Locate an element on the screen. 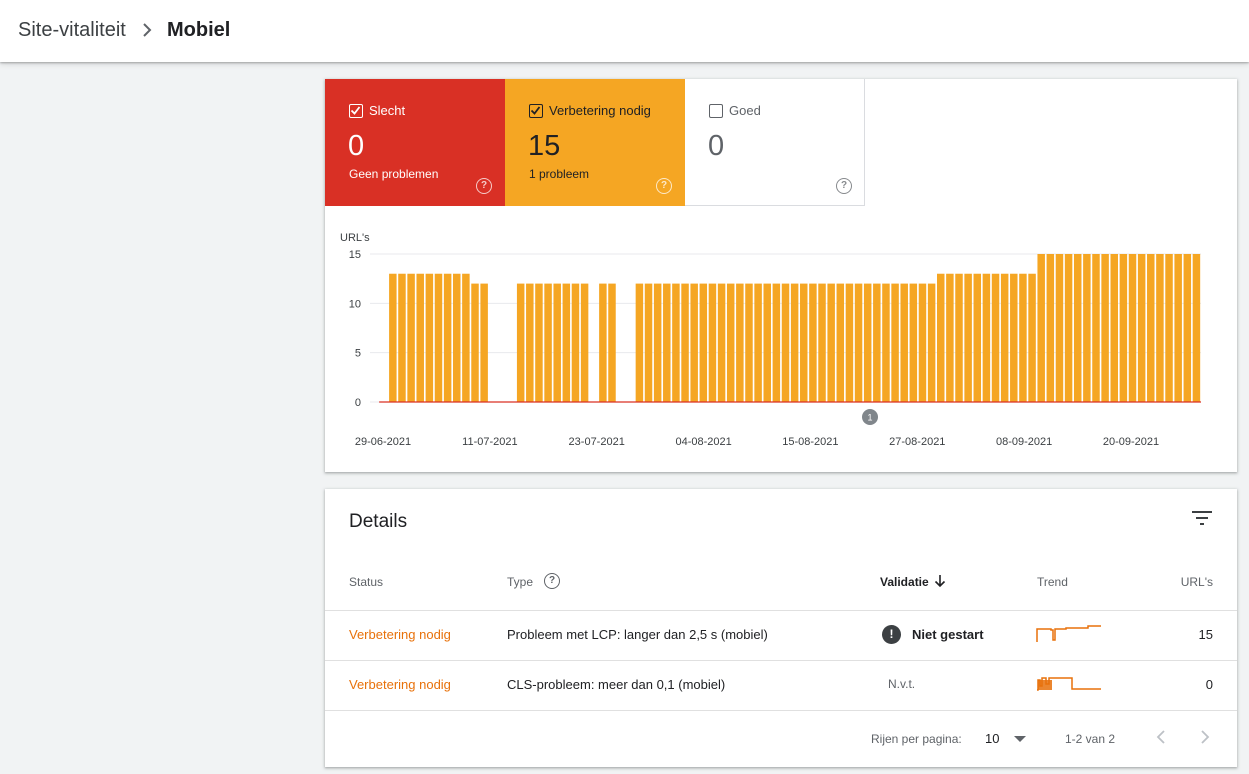 Image resolution: width=1249 pixels, height=774 pixels. rows-per-page-select: 10 is located at coordinates (1008, 739).